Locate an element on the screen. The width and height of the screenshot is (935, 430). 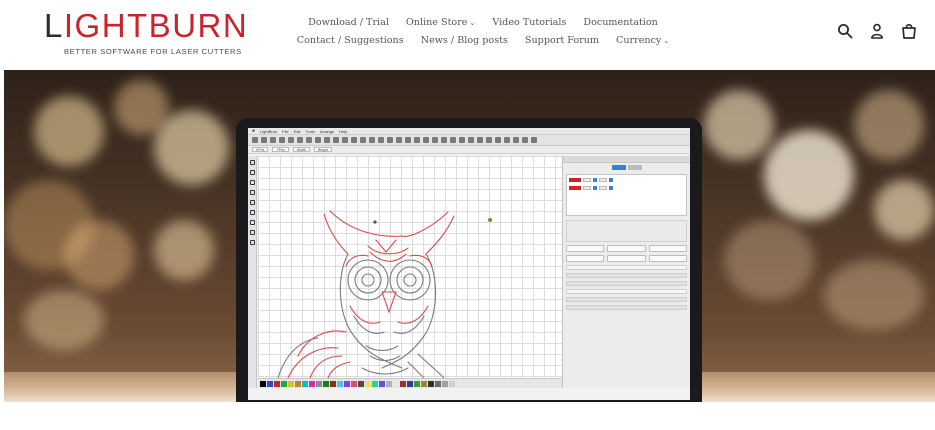
search-icon is located at coordinates (845, 31).